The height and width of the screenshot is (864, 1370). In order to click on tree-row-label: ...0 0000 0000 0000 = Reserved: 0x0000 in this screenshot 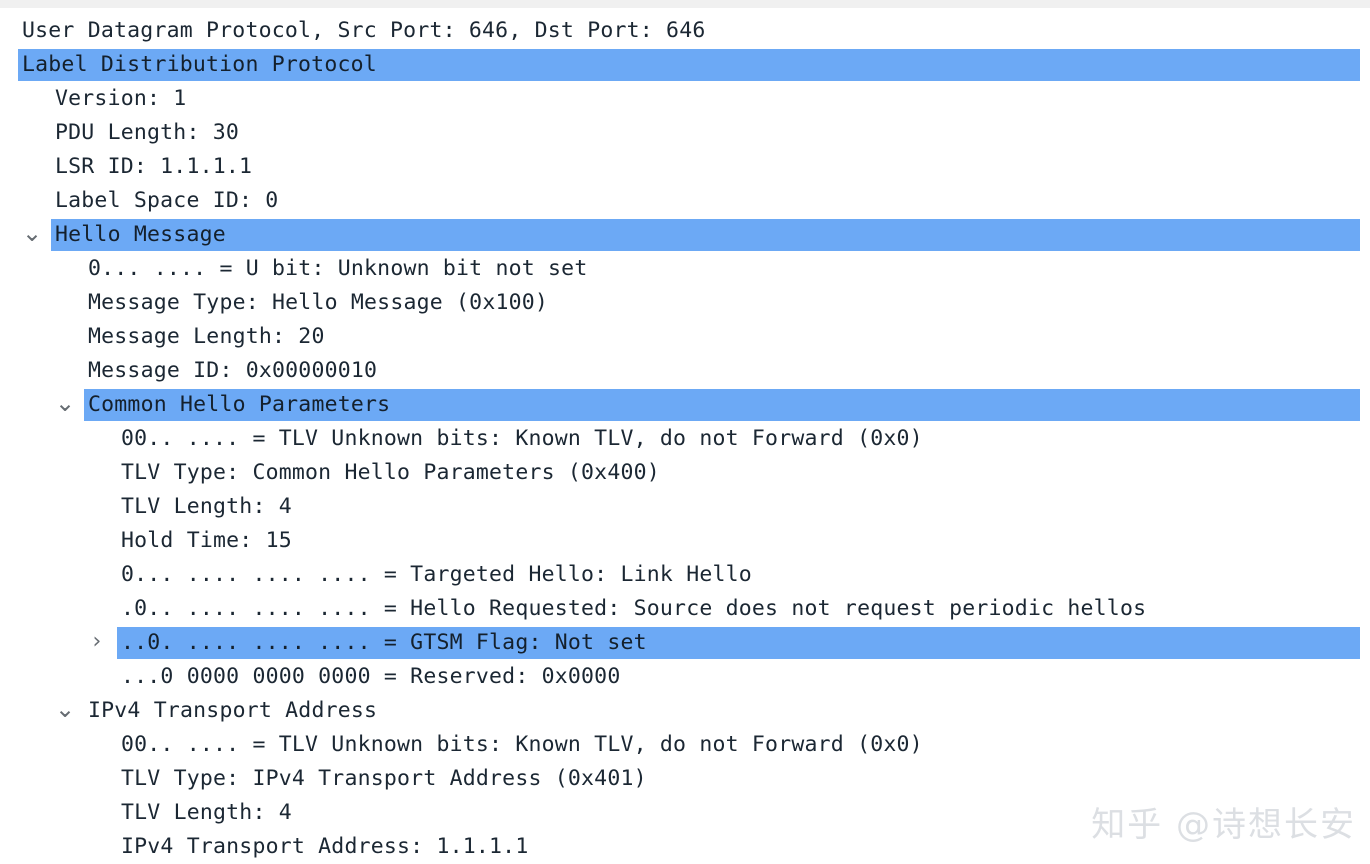, I will do `click(371, 676)`.